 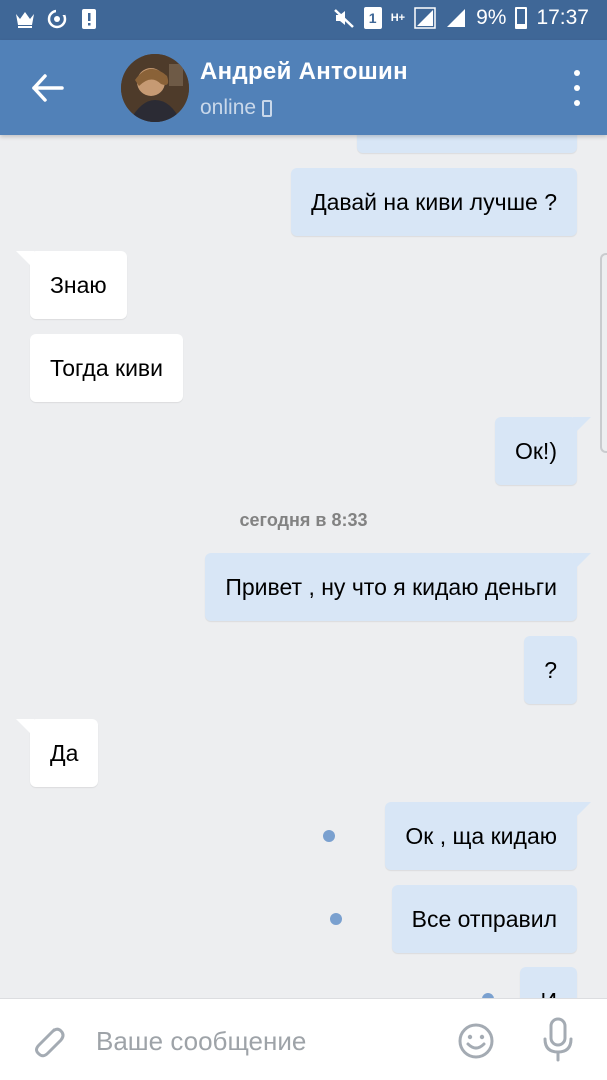 I want to click on chat-header: Андрей Антошин online, so click(x=303, y=87).